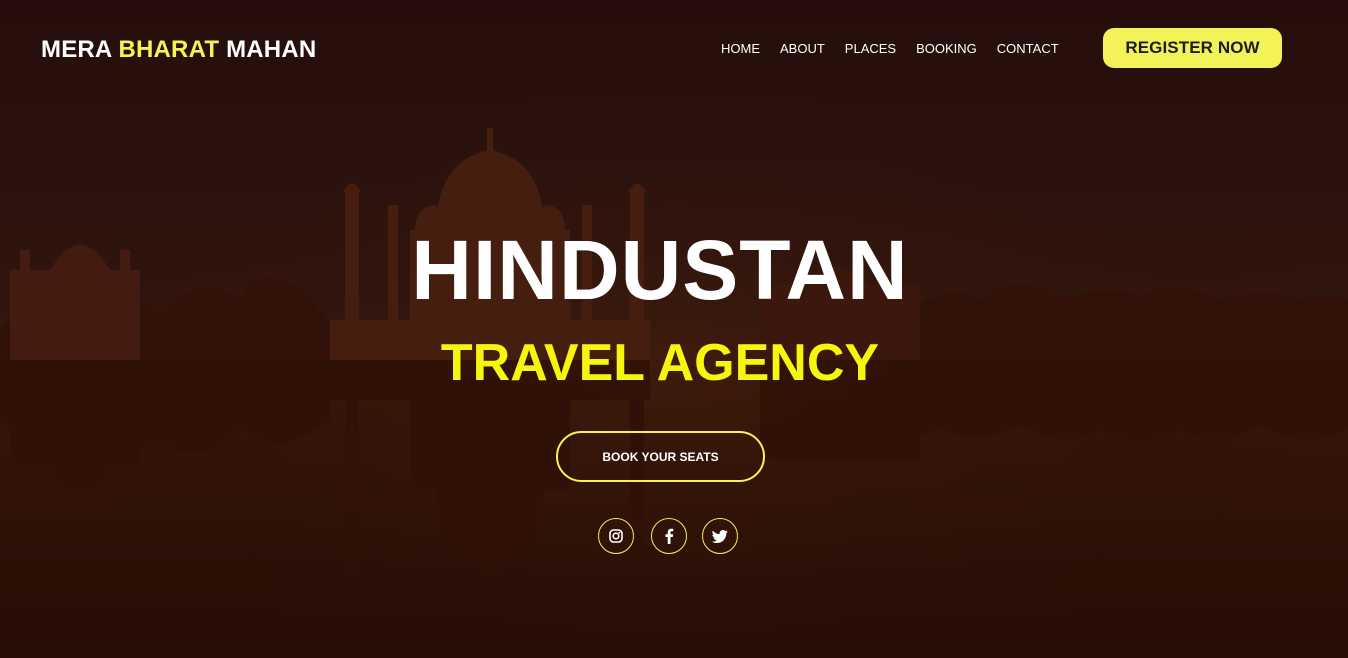 The image size is (1348, 658). I want to click on facebook-link, so click(669, 536).